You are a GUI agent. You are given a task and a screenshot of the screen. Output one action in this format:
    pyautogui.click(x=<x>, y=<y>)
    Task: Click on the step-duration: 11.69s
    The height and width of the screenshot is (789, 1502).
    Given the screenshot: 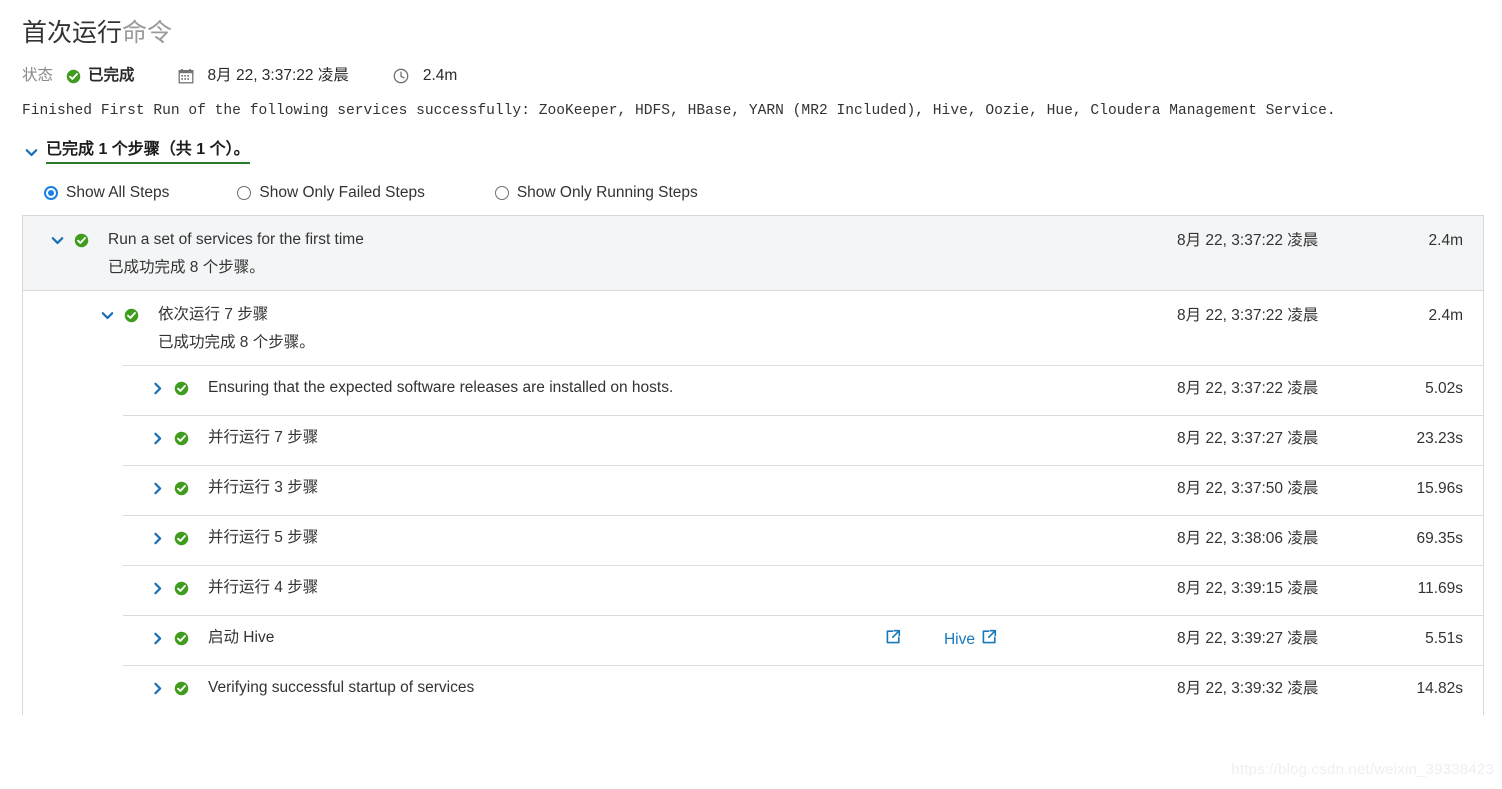 What is the action you would take?
    pyautogui.click(x=1440, y=588)
    